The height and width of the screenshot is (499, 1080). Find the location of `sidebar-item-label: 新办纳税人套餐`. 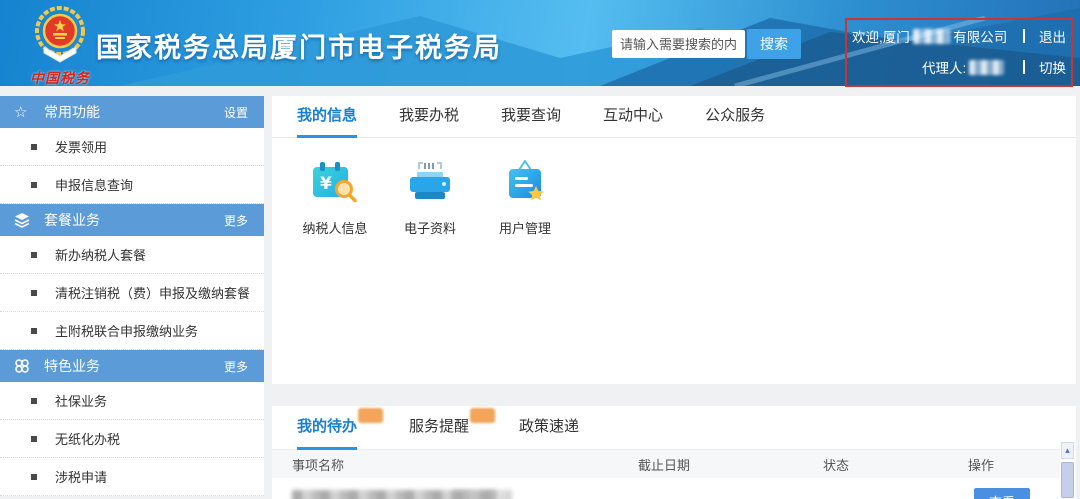

sidebar-item-label: 新办纳税人套餐 is located at coordinates (101, 255).